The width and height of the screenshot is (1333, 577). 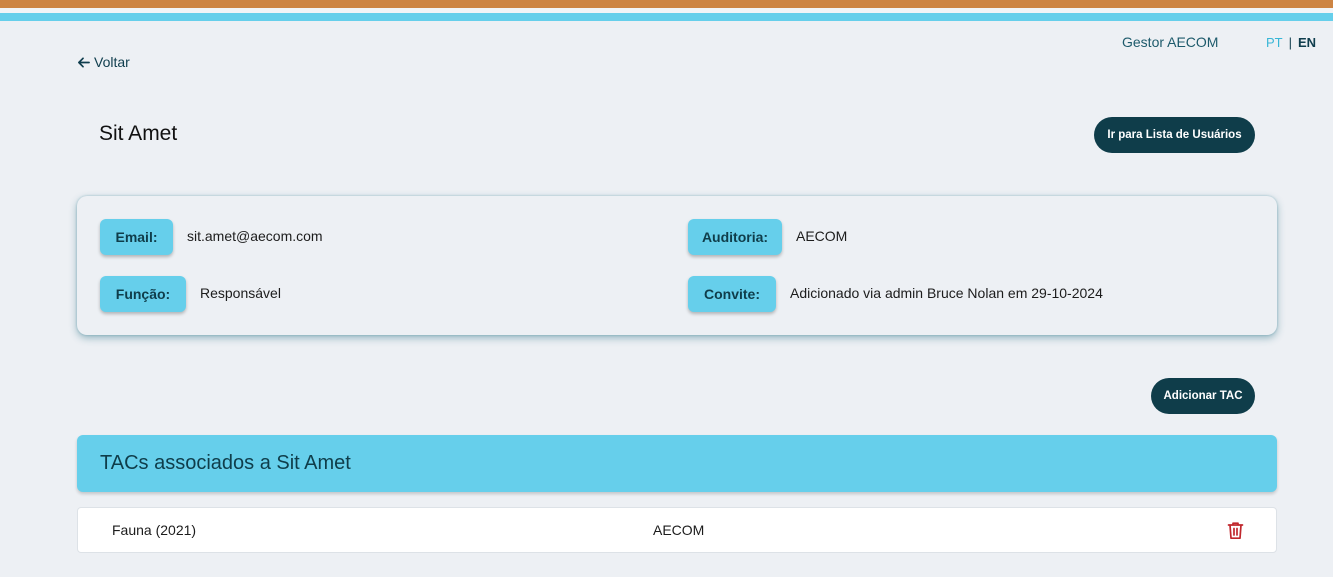 I want to click on tacs-section-title: TACs associados a Sit Amet, so click(x=225, y=463).